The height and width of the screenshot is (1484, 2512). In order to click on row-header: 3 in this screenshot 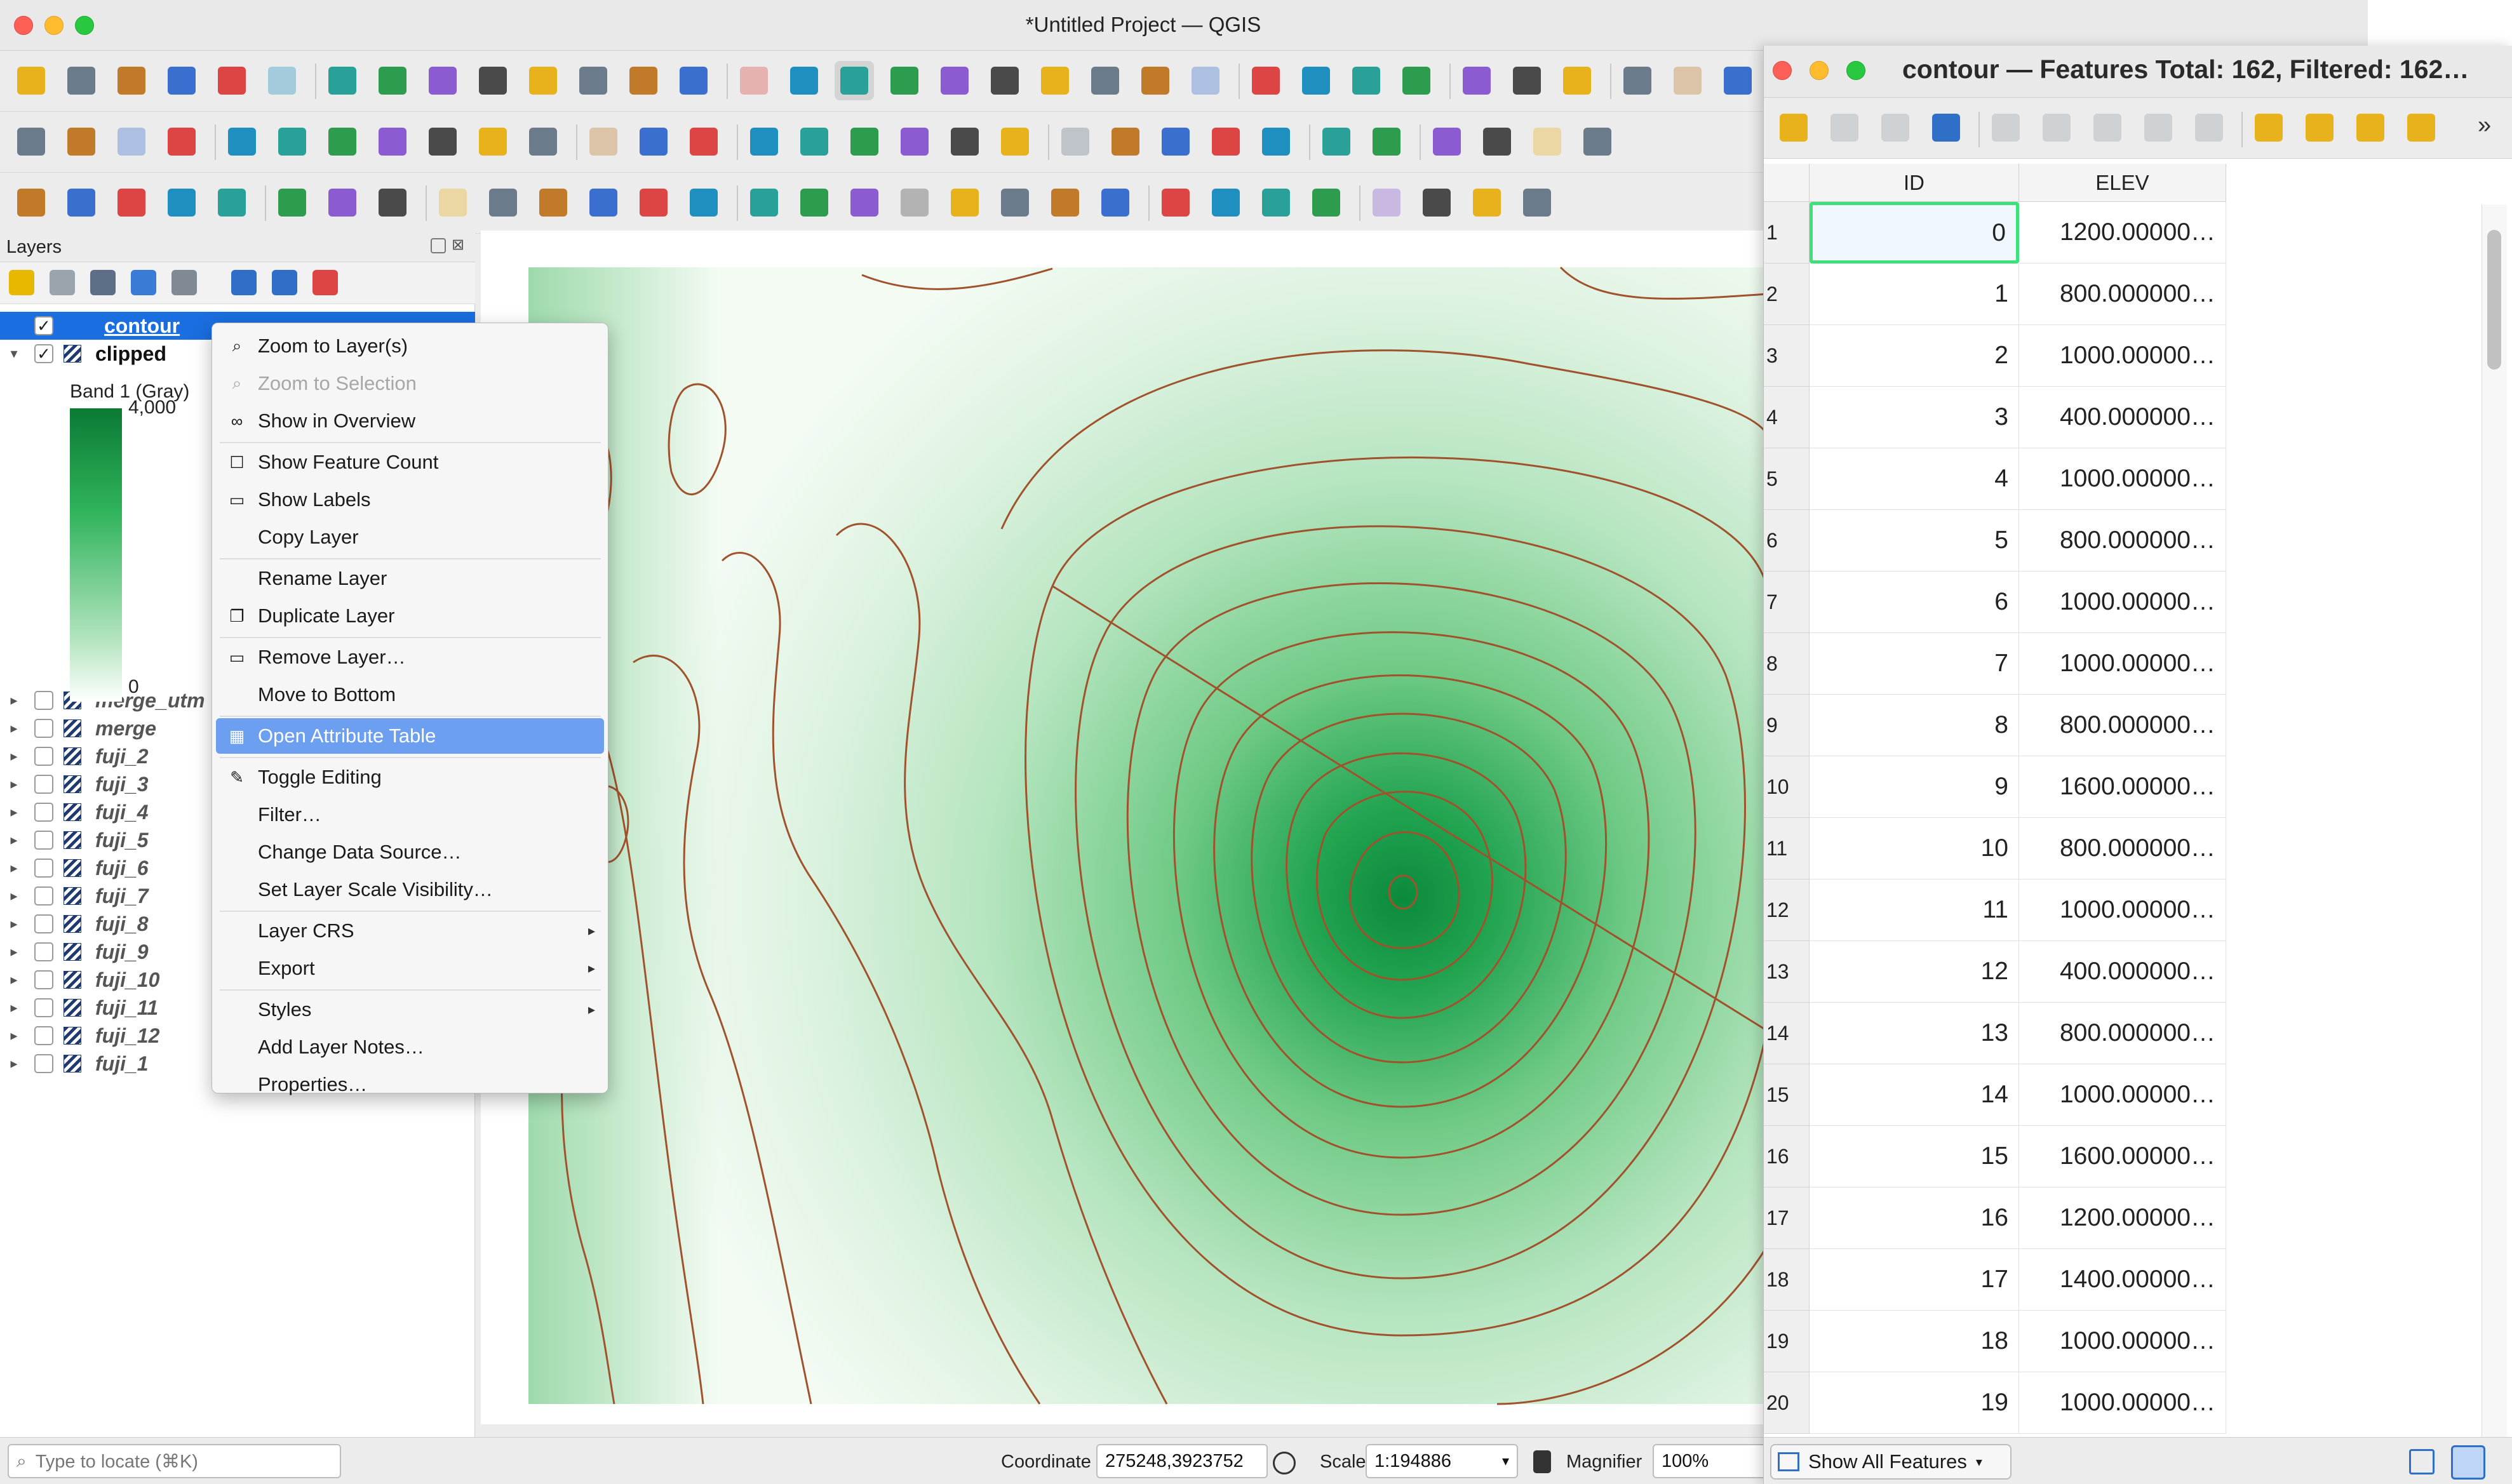, I will do `click(1787, 356)`.